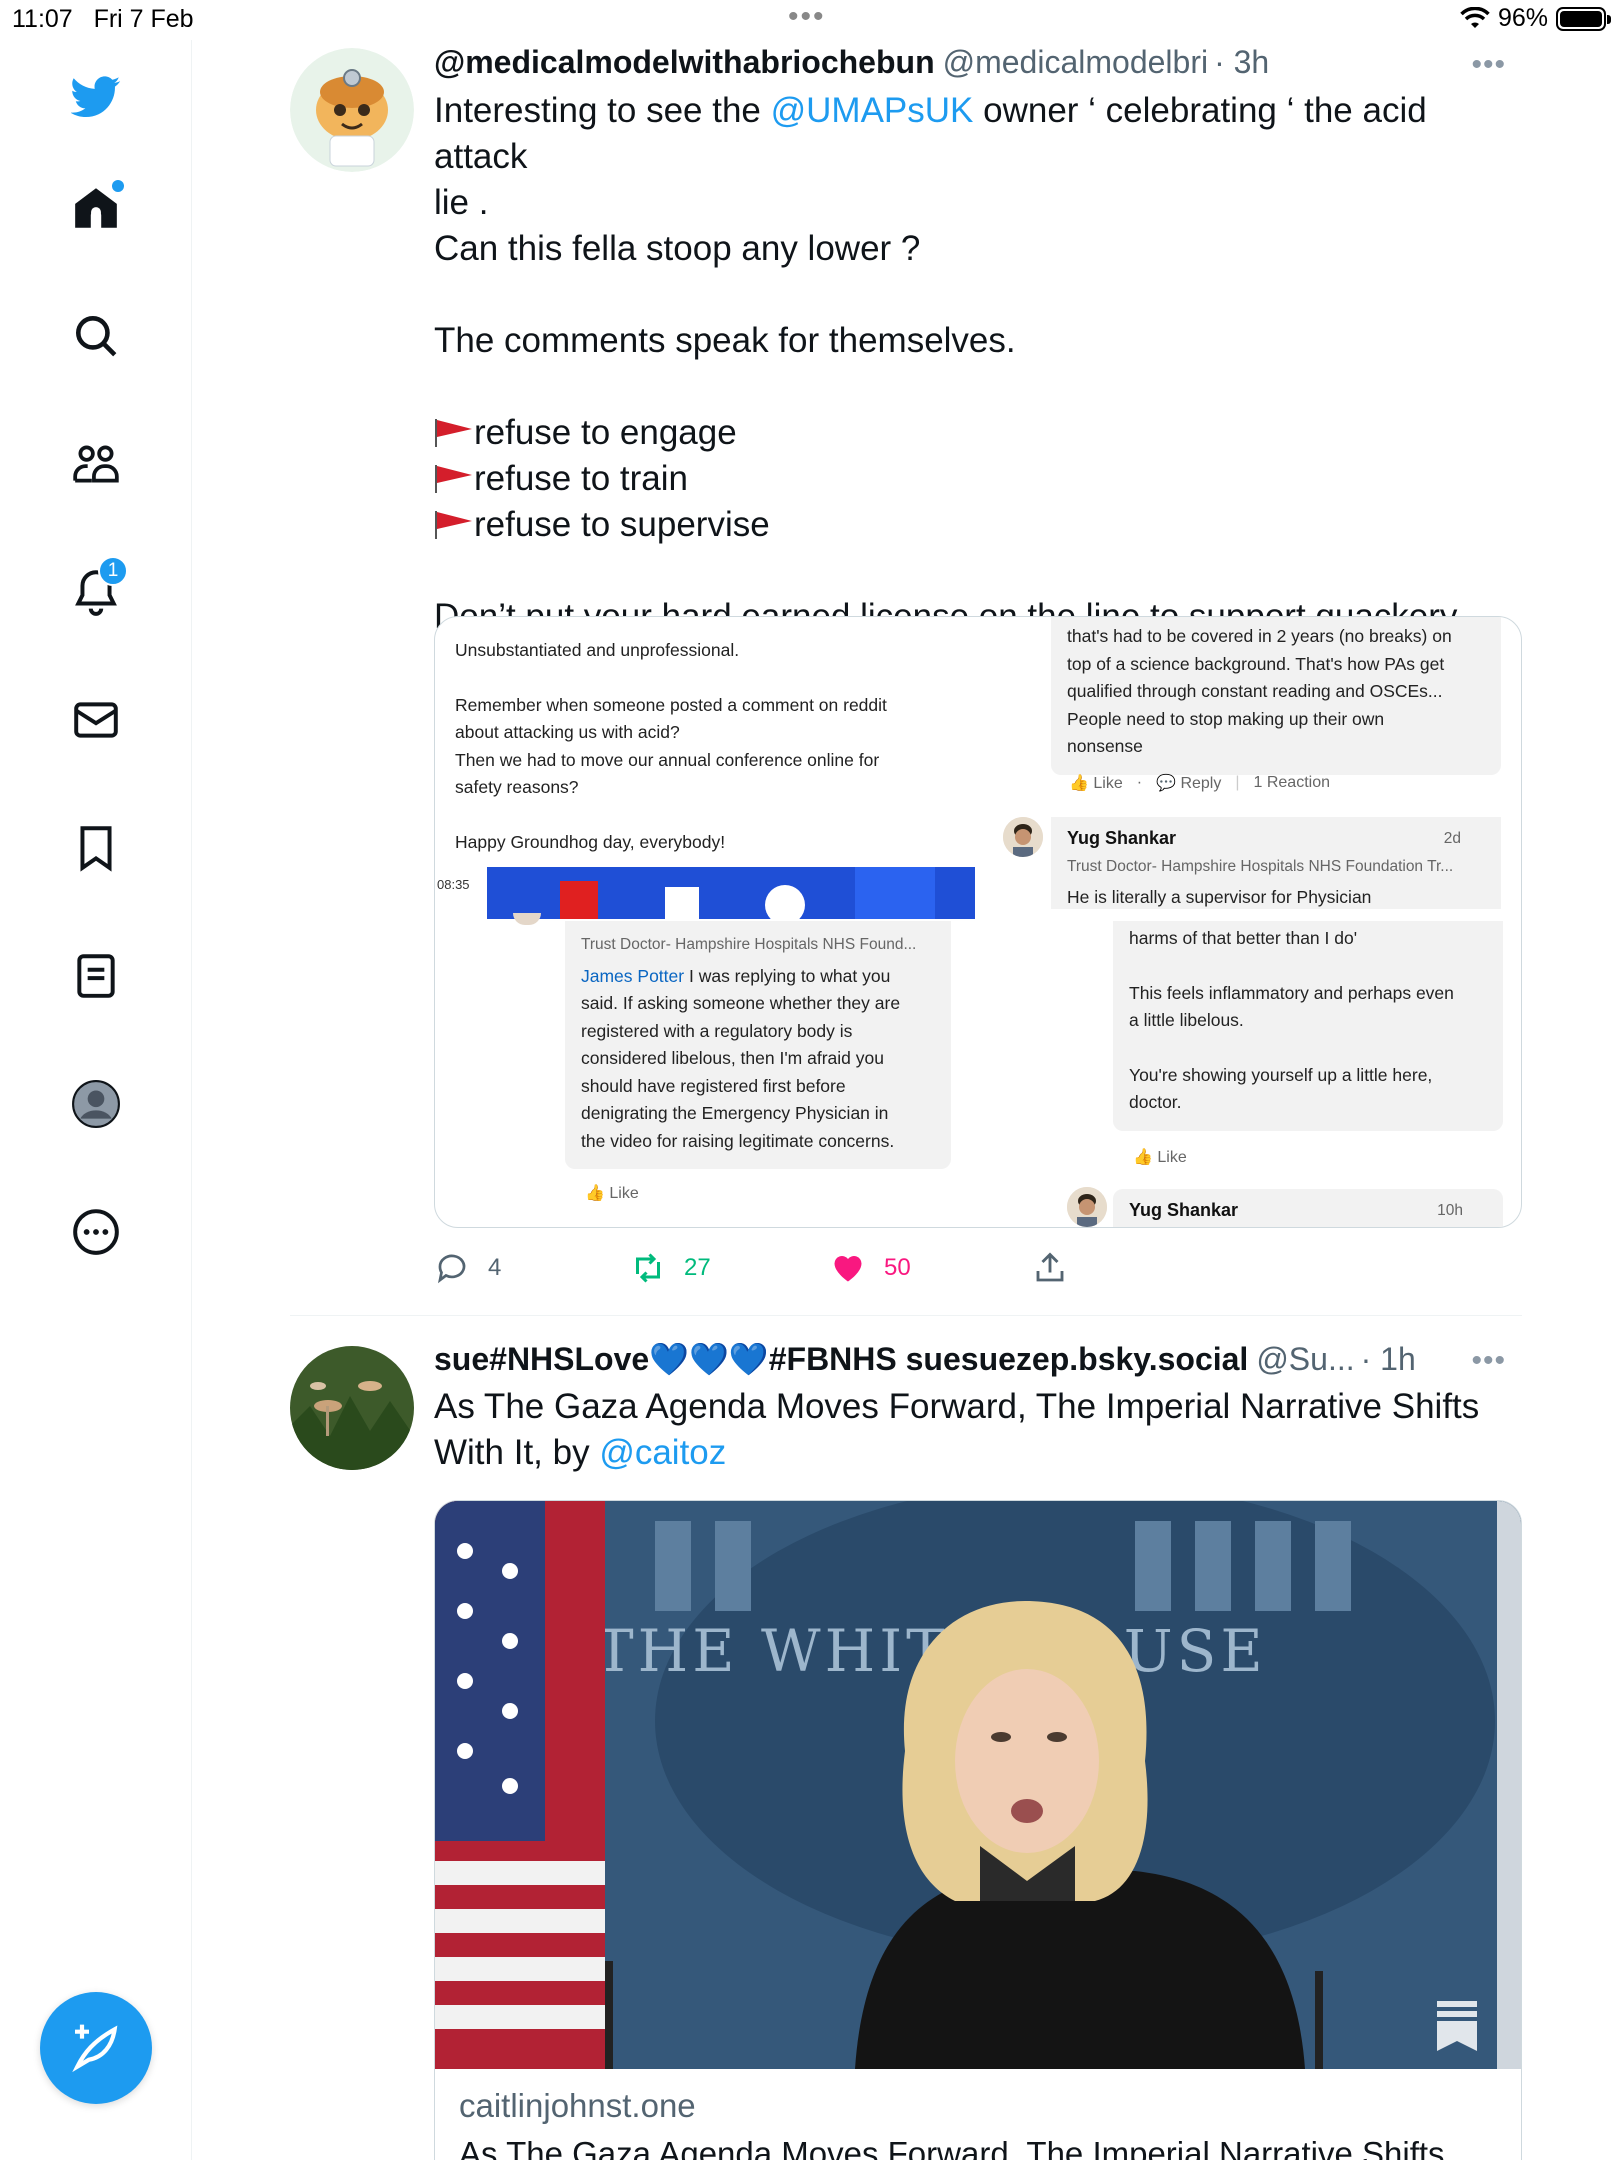  I want to click on retweet-icon, so click(648, 1268).